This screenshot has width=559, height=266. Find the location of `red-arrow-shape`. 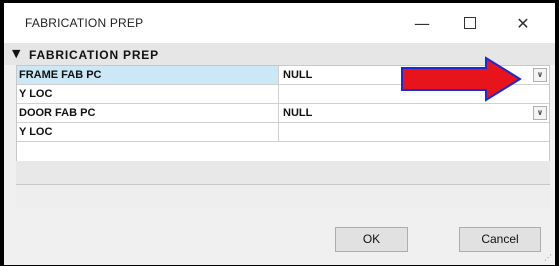

red-arrow-shape is located at coordinates (461, 79).